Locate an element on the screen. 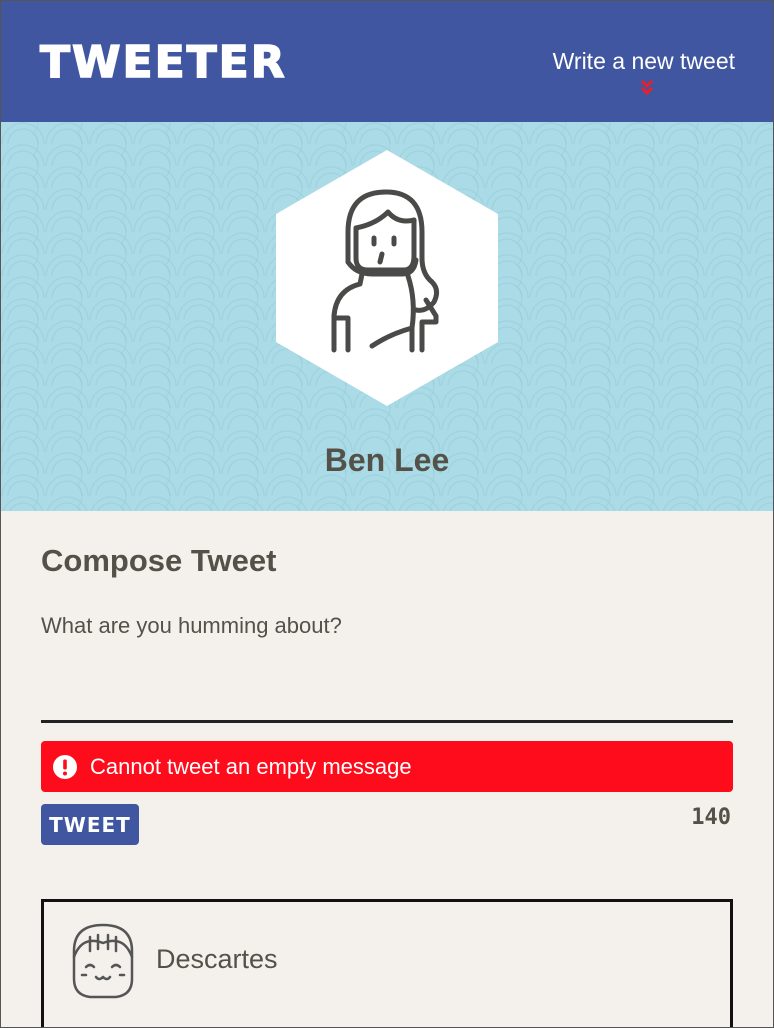 The width and height of the screenshot is (774, 1028). error-message-text: Cannot tweet an empty message is located at coordinates (251, 766).